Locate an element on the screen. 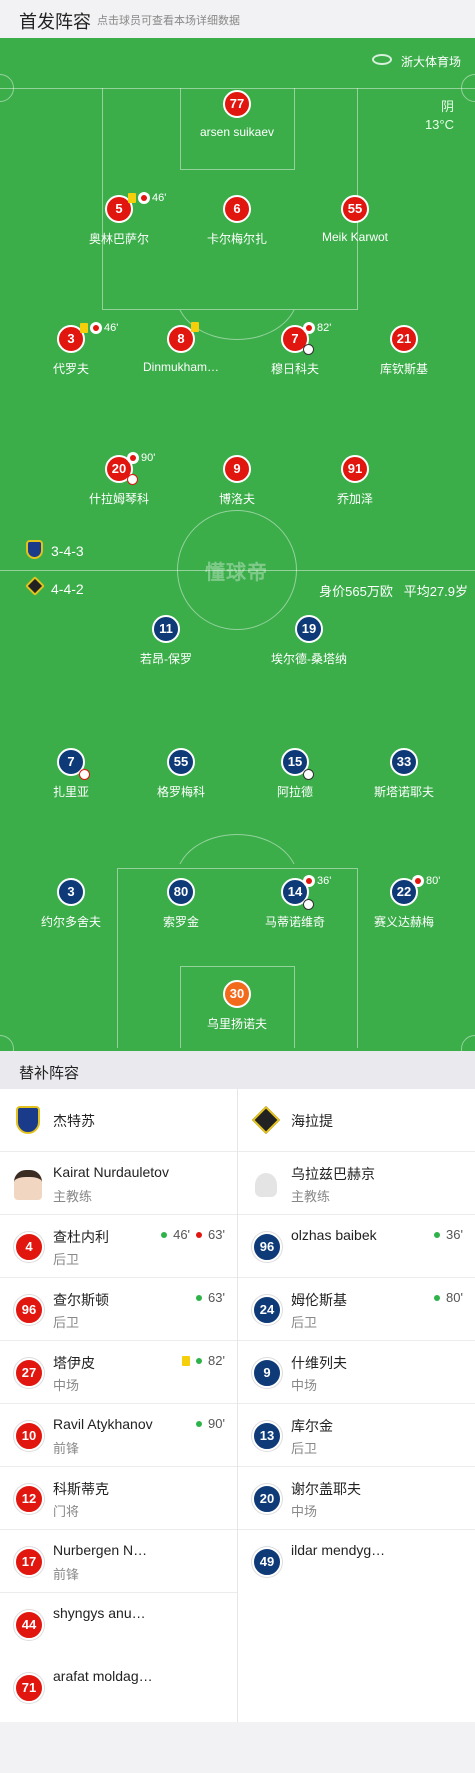 The height and width of the screenshot is (1773, 475). player-home-55: 55 Meik Karwot is located at coordinates (355, 219).